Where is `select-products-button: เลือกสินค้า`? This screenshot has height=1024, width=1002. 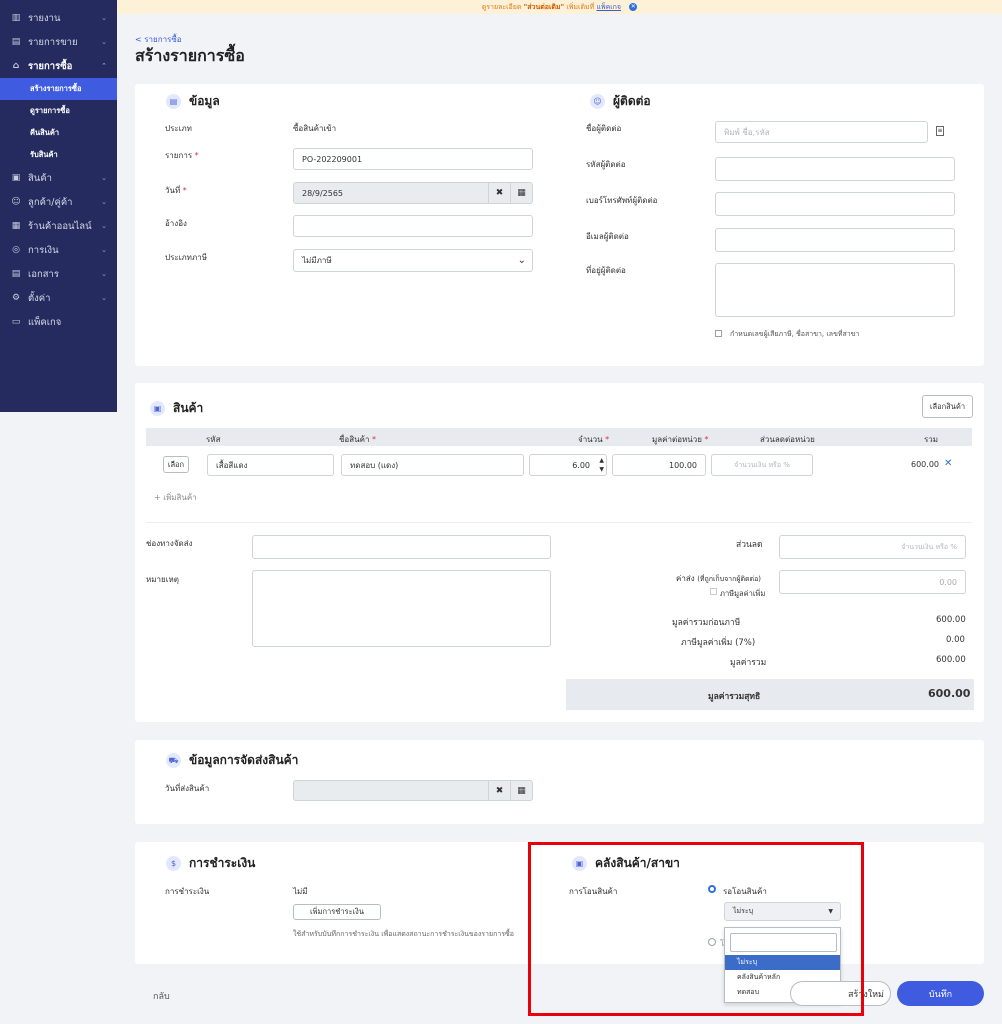 select-products-button: เลือกสินค้า is located at coordinates (947, 406).